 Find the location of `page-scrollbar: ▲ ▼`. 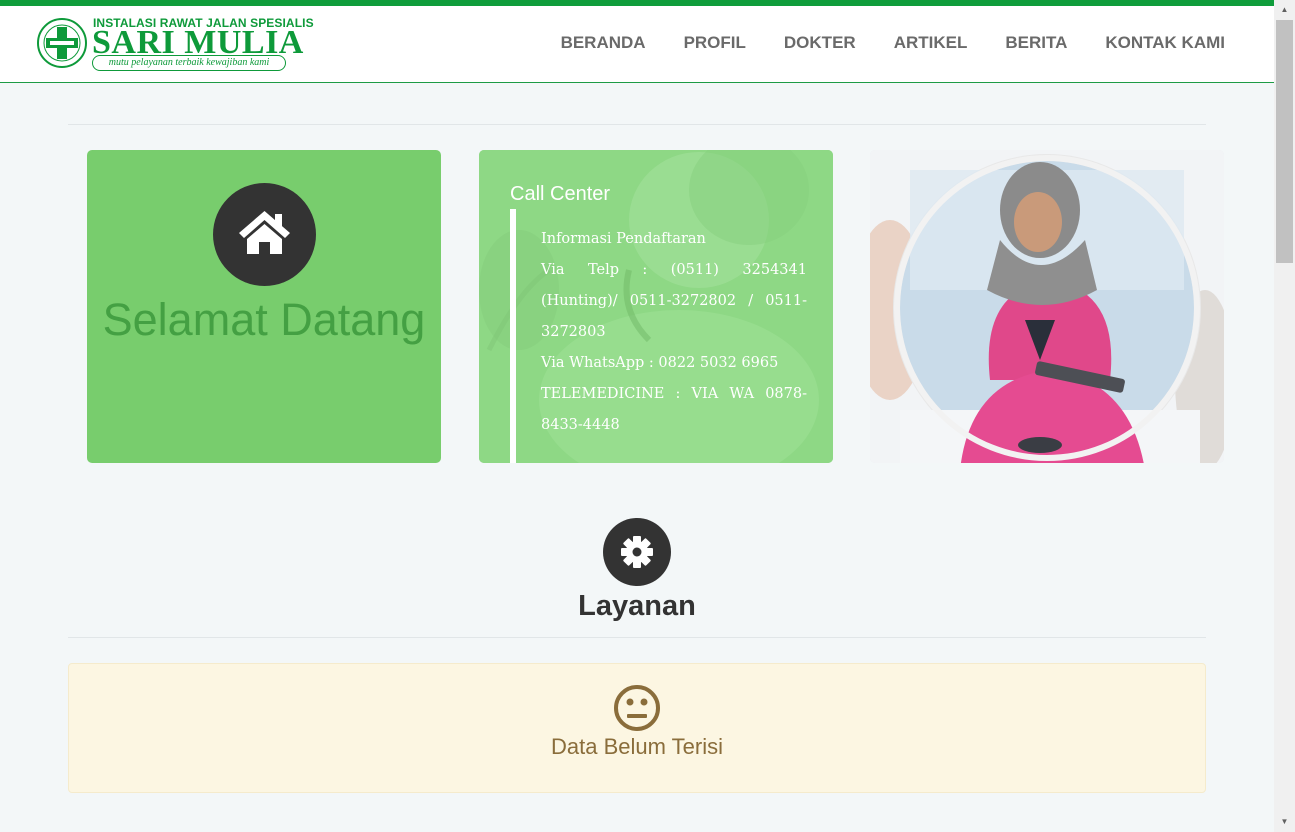

page-scrollbar: ▲ ▼ is located at coordinates (1284, 416).